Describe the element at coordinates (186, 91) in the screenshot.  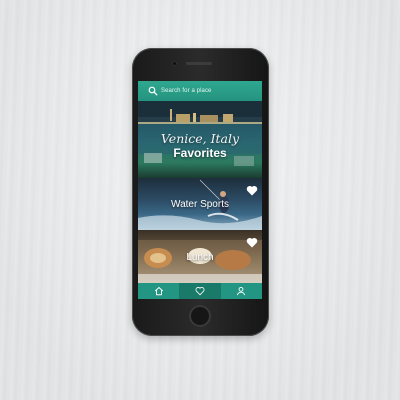
I see `search-input: Search for a place` at that location.